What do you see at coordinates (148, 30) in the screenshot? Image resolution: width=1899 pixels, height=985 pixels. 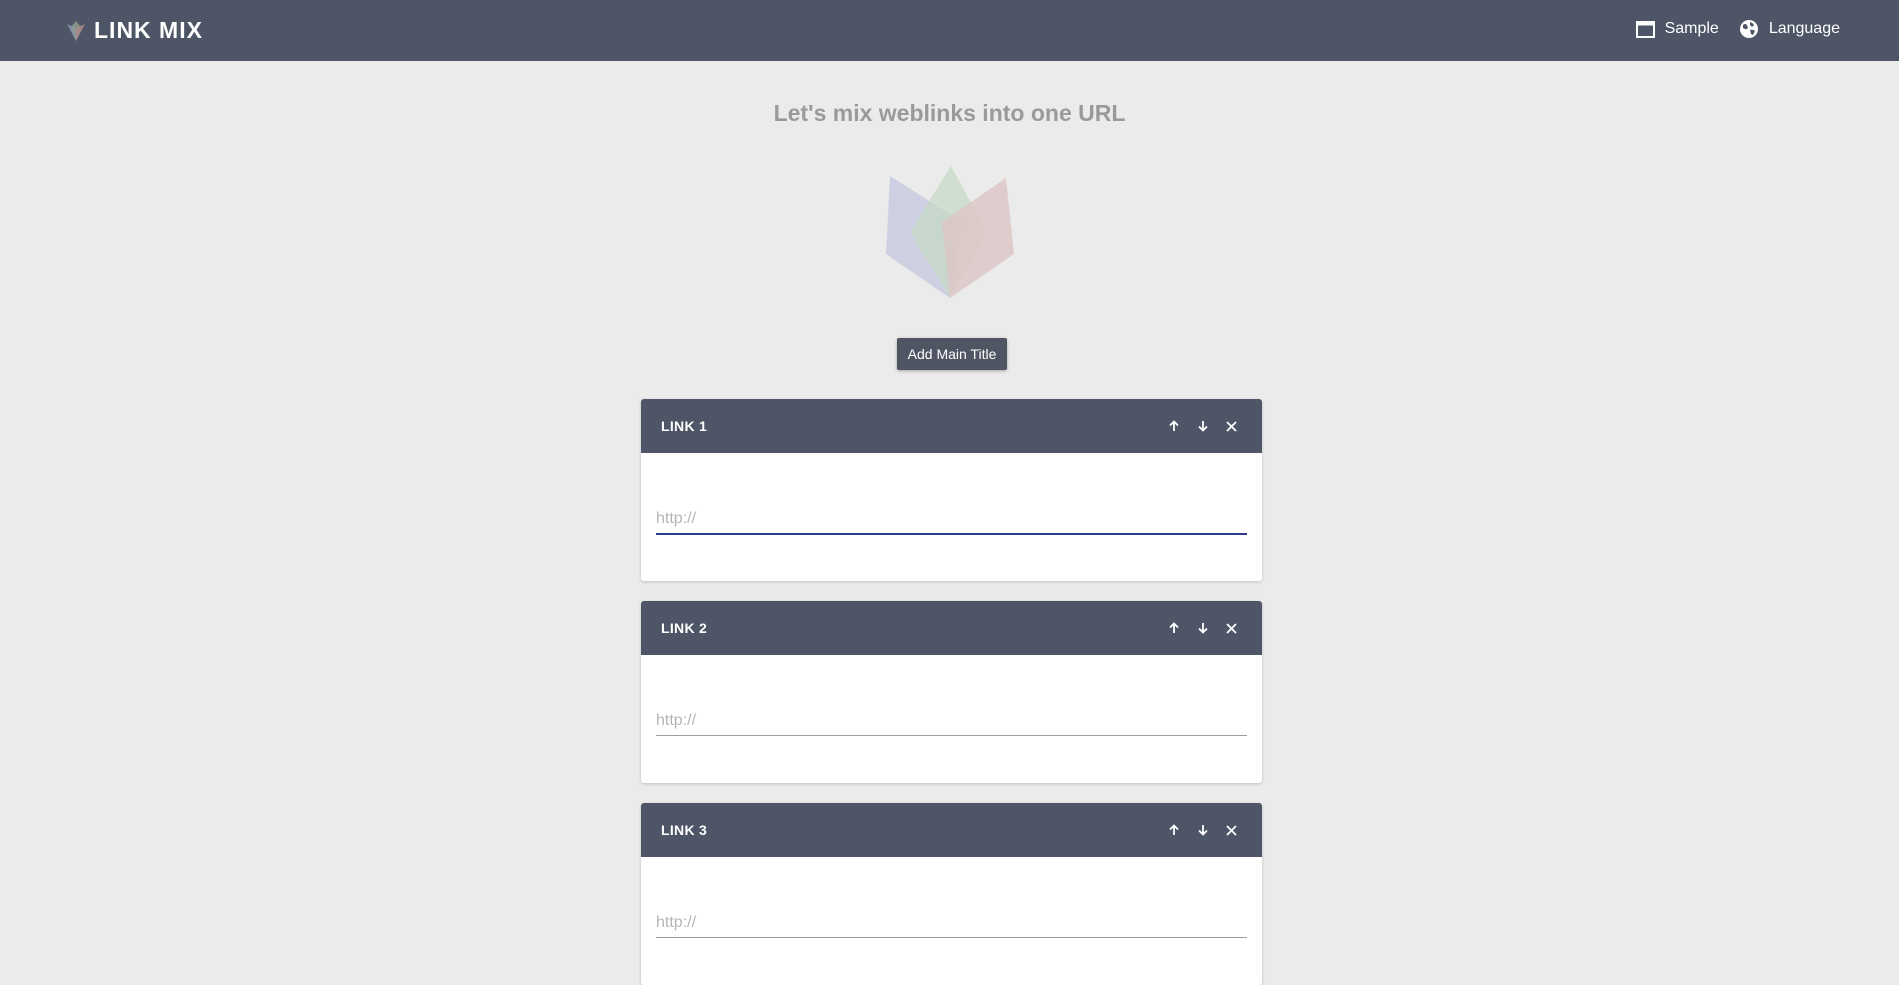 I see `brand-name: LINK MIX` at bounding box center [148, 30].